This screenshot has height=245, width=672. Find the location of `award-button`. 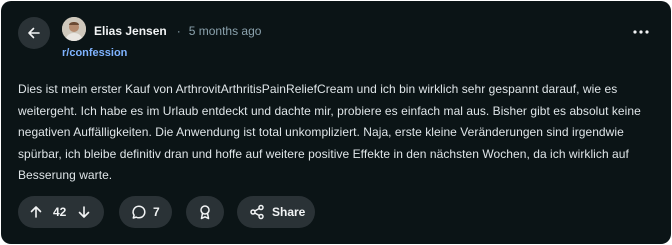

award-button is located at coordinates (205, 212).